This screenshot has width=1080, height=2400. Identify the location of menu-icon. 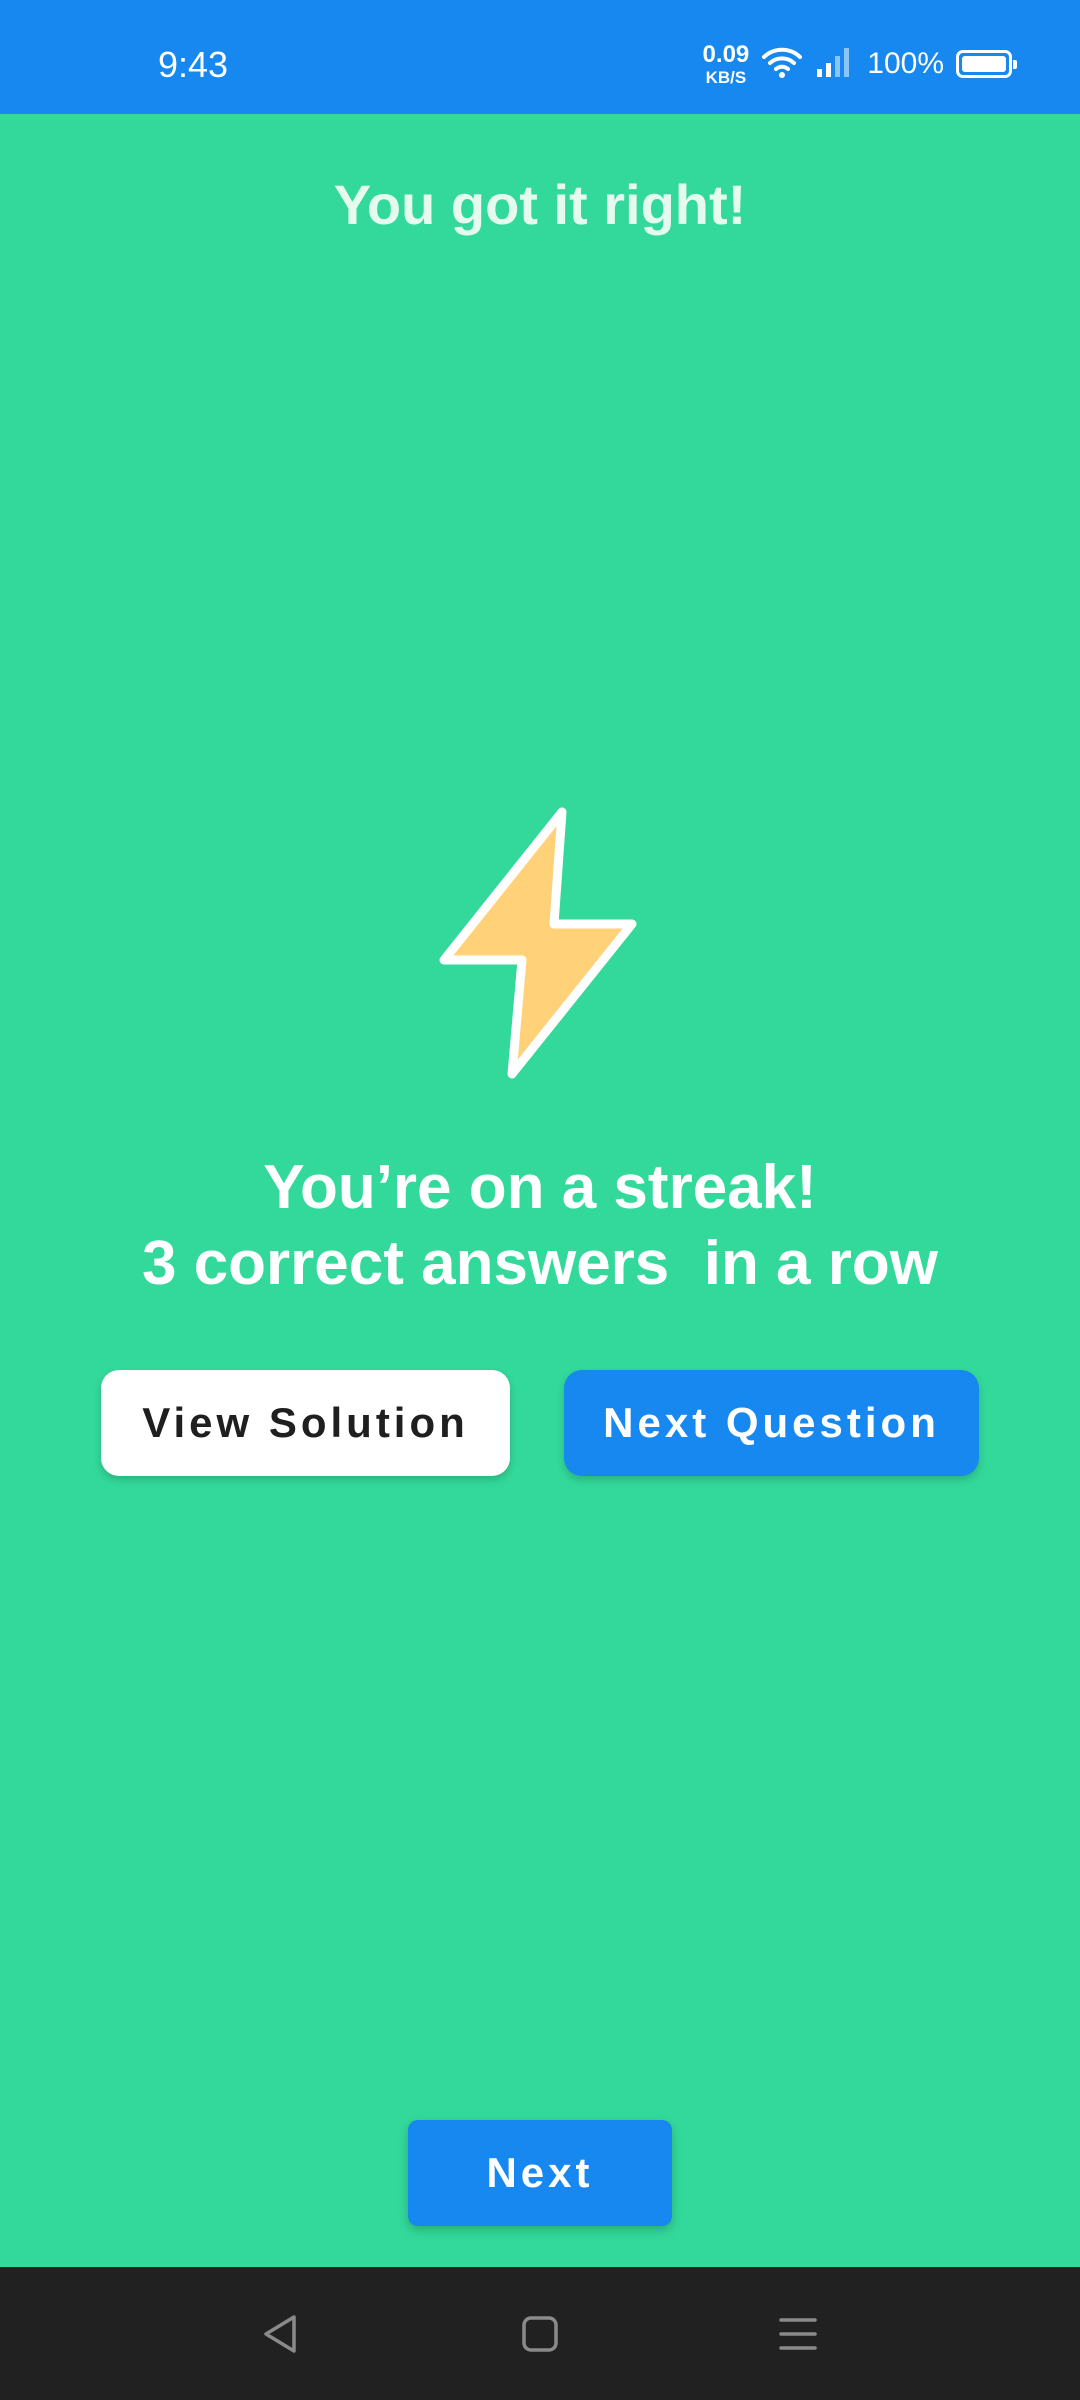
(798, 2334).